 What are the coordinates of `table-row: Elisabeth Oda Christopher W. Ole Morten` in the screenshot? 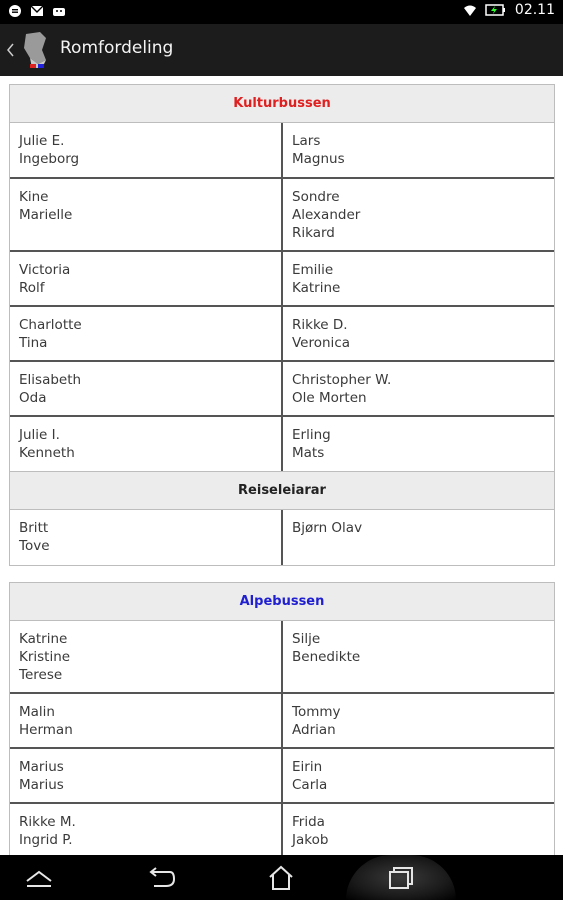 It's located at (282, 389).